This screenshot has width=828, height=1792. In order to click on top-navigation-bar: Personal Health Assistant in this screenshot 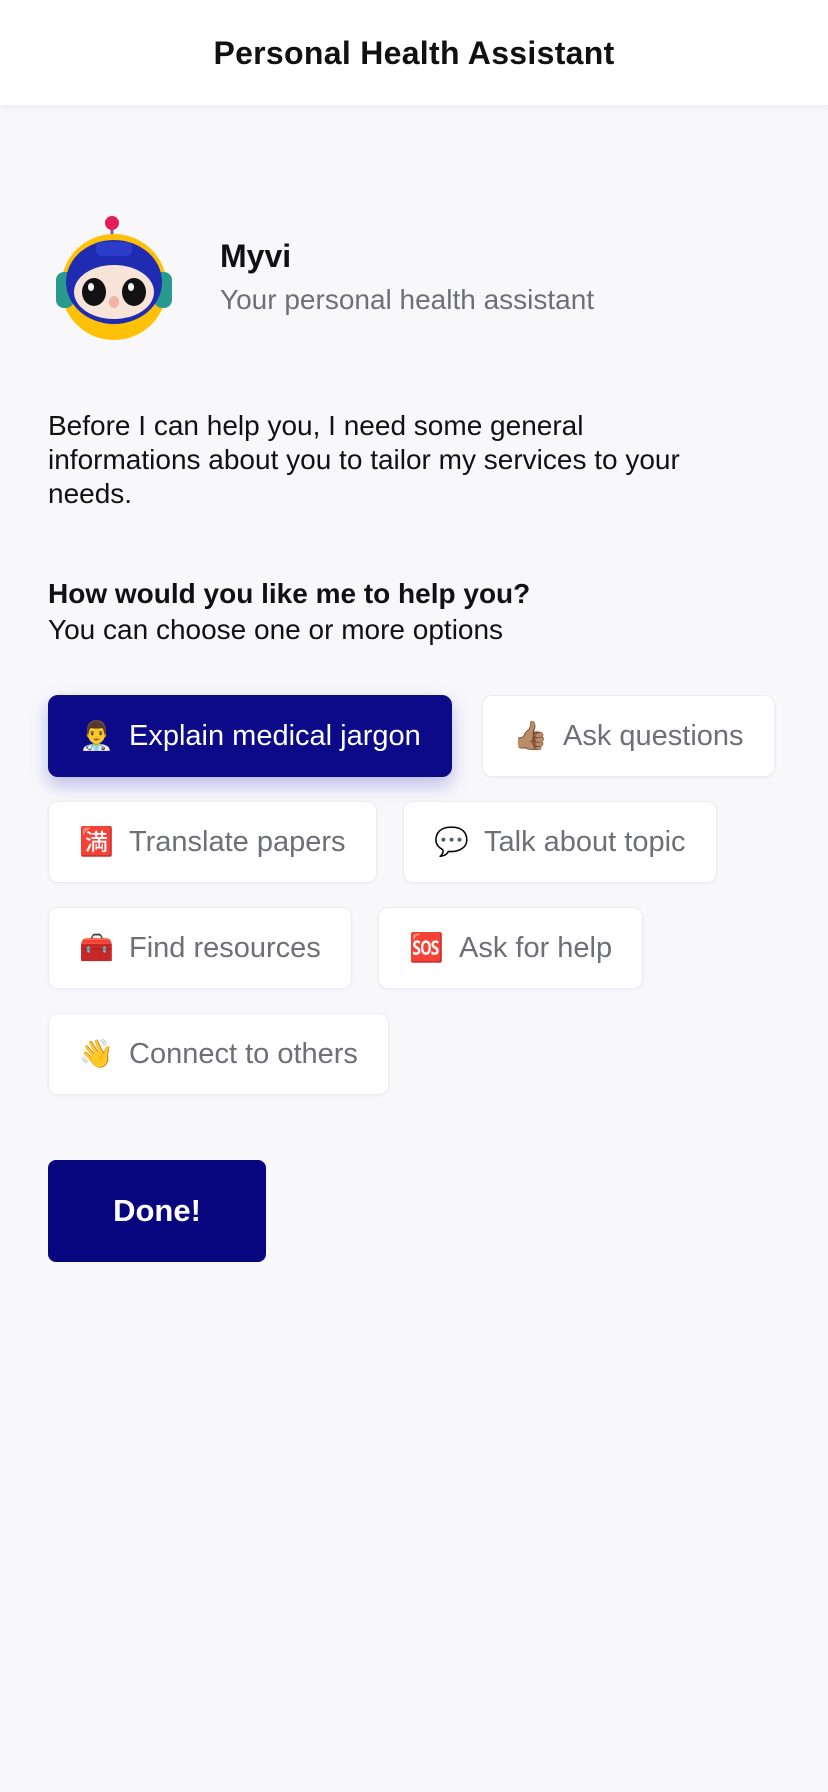, I will do `click(414, 53)`.